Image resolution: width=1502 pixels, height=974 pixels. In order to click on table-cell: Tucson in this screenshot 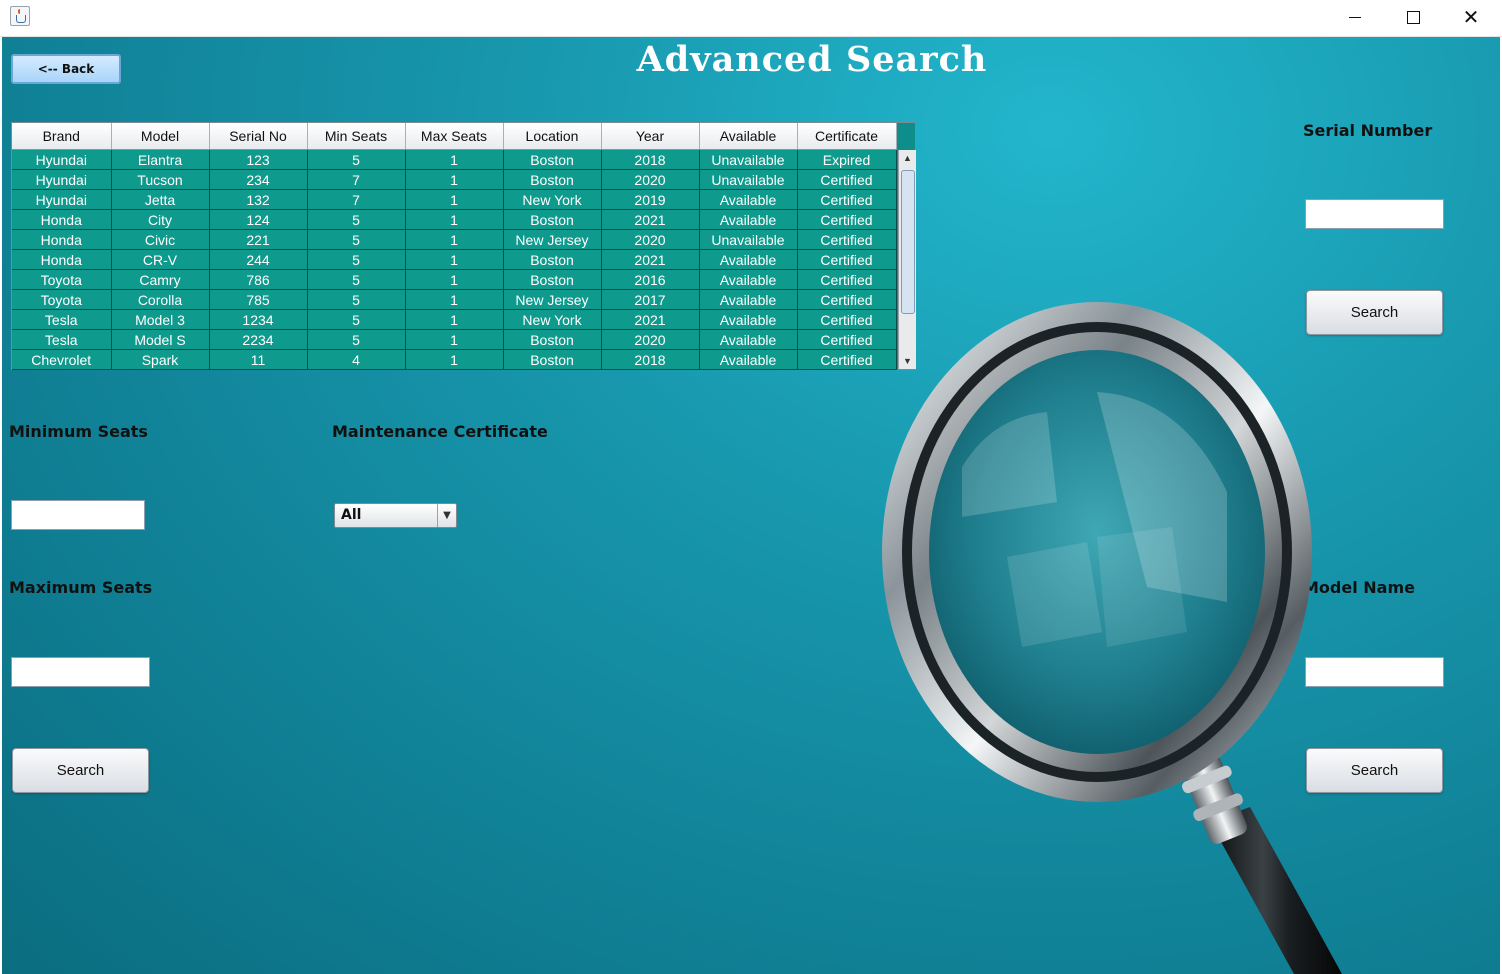, I will do `click(160, 179)`.